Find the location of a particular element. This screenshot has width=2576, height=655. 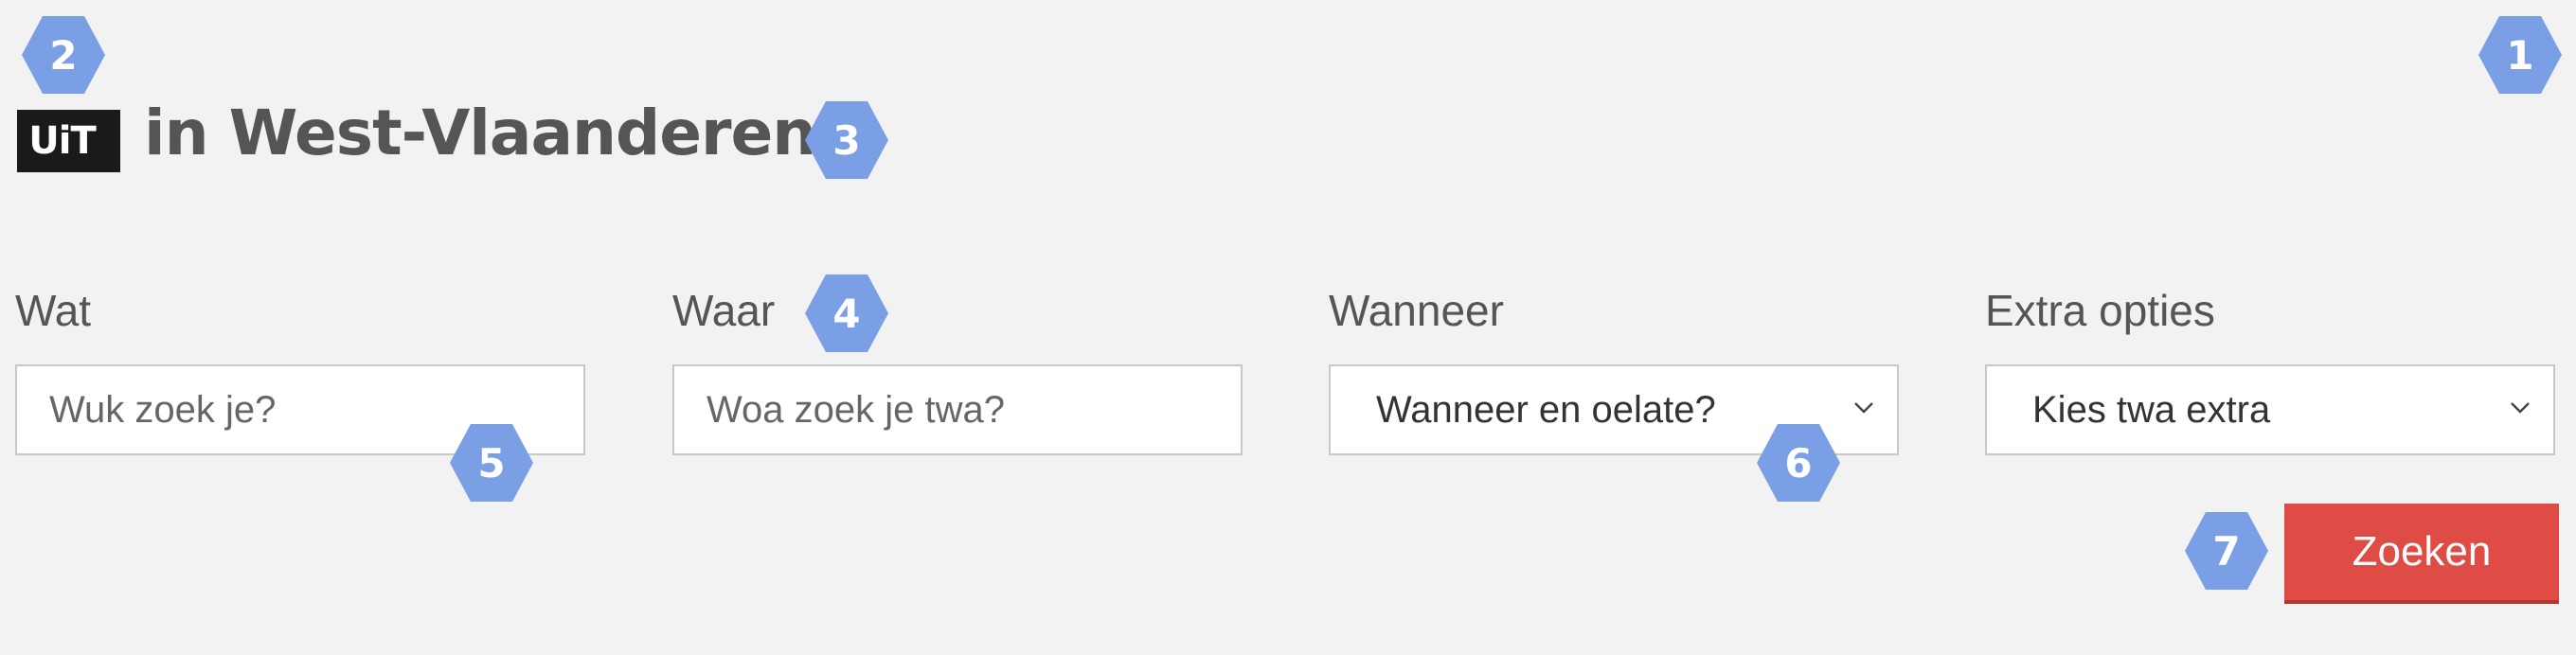

waar-input is located at coordinates (957, 409).